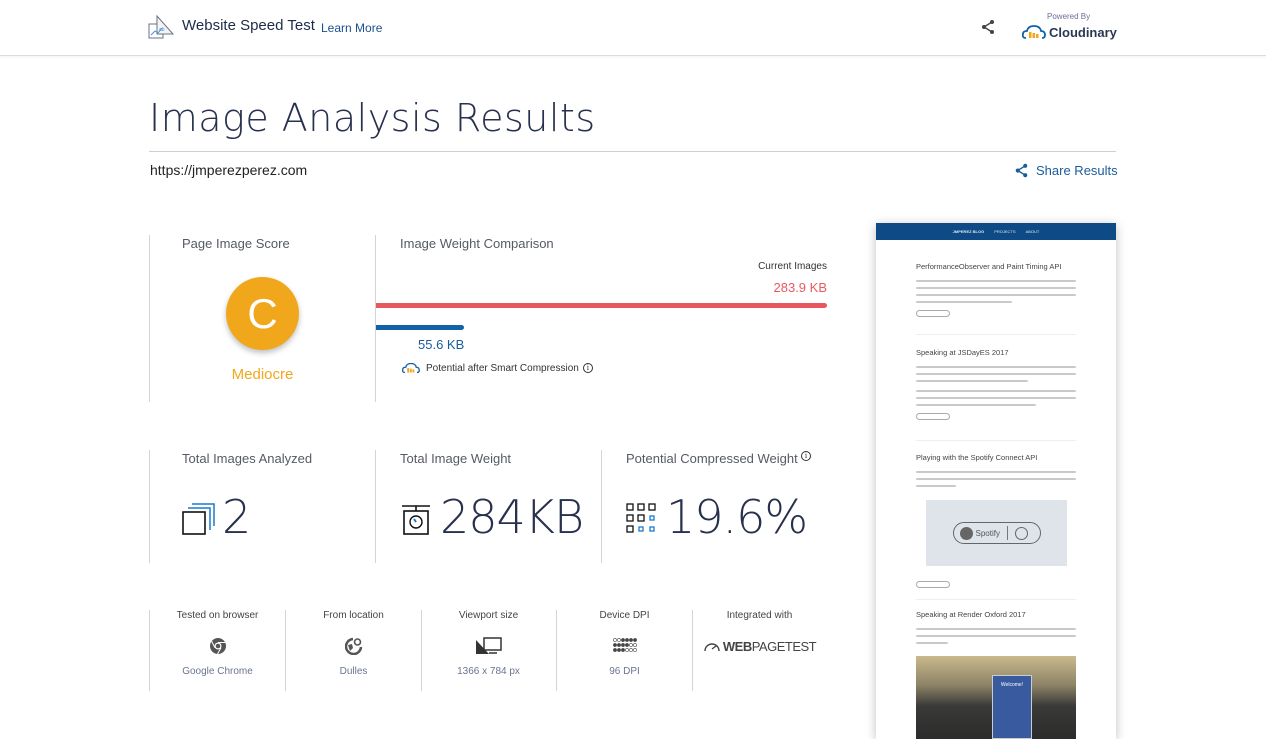  I want to click on preview-post-title: Speaking at Render Oxford 2017, so click(971, 614).